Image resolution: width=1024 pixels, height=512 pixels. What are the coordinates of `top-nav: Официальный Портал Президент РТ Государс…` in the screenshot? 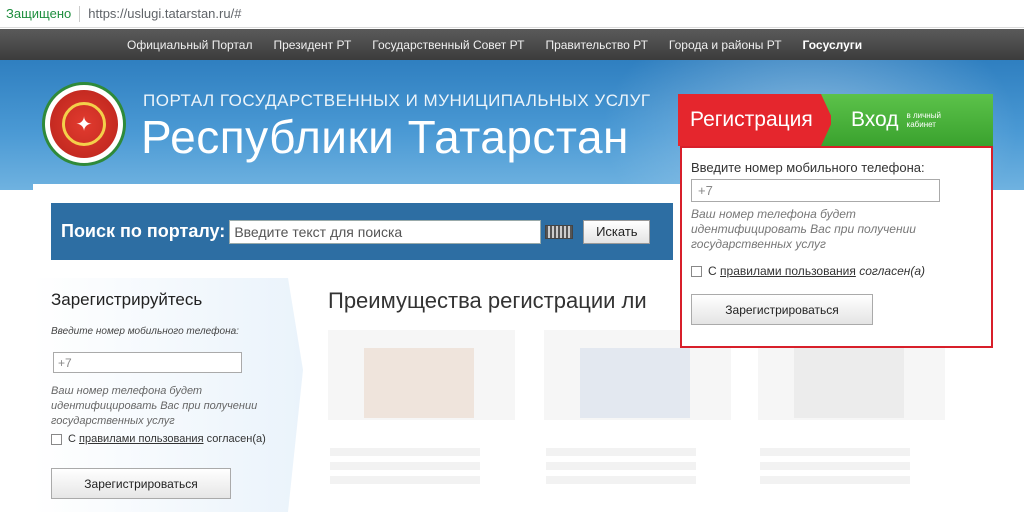 It's located at (512, 44).